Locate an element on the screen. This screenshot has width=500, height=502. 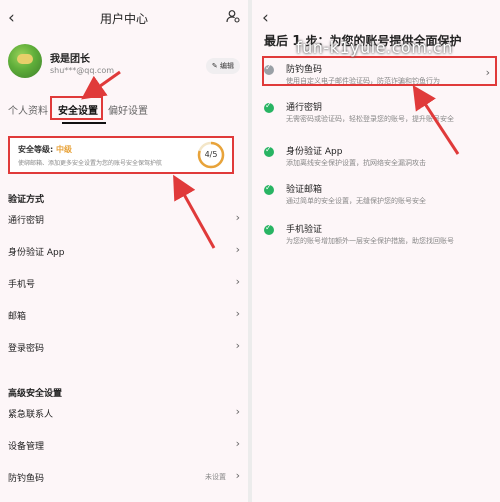
step-title: 身份验证 App is located at coordinates (314, 152).